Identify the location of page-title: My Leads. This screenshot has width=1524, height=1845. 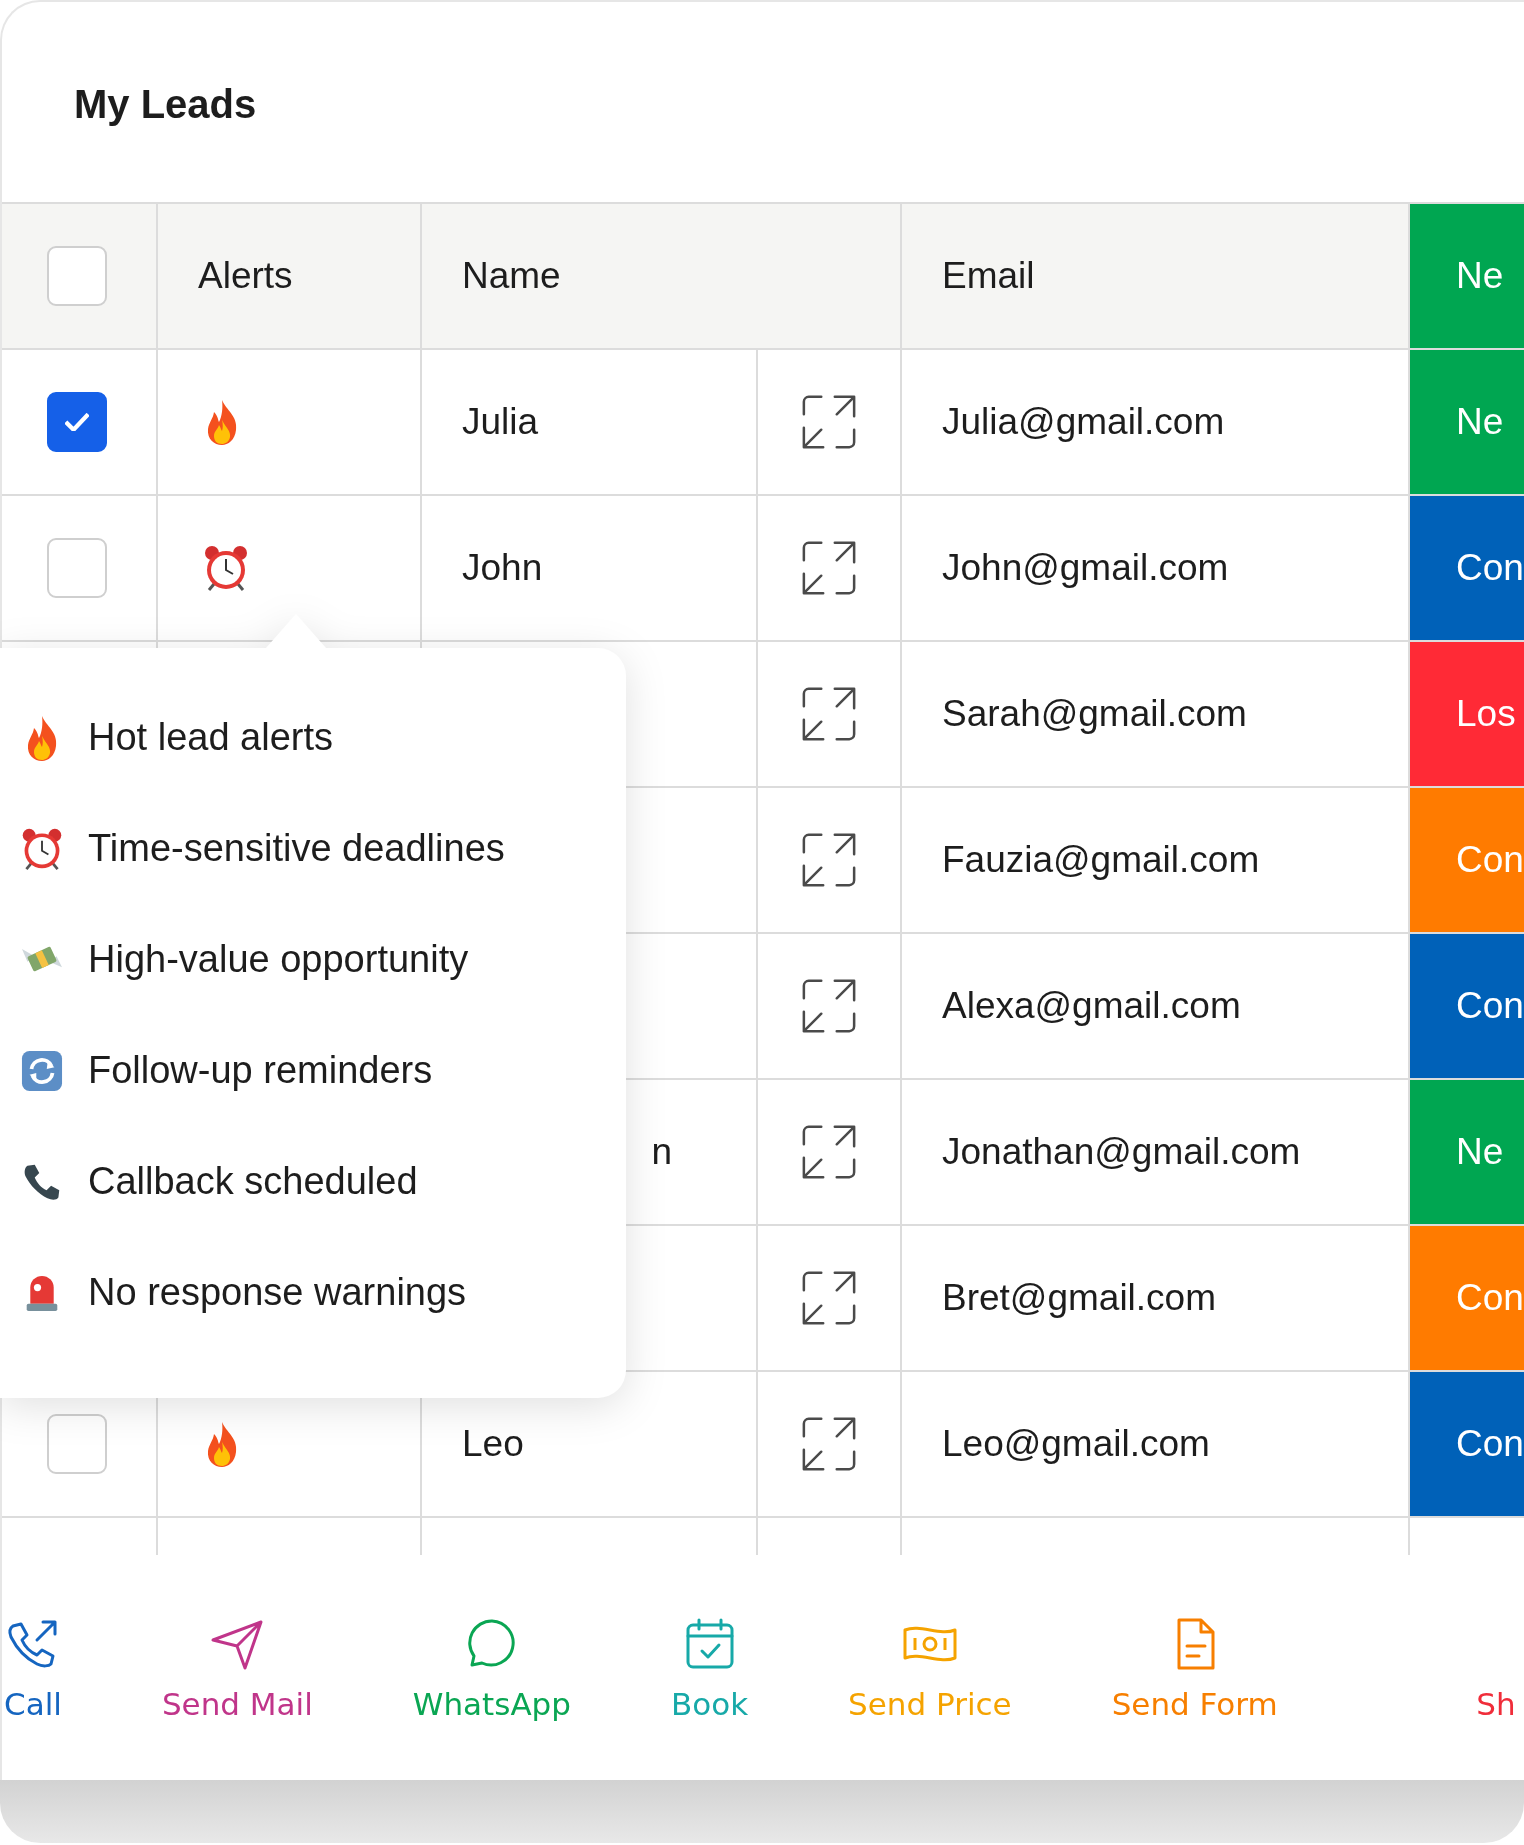
(166, 104).